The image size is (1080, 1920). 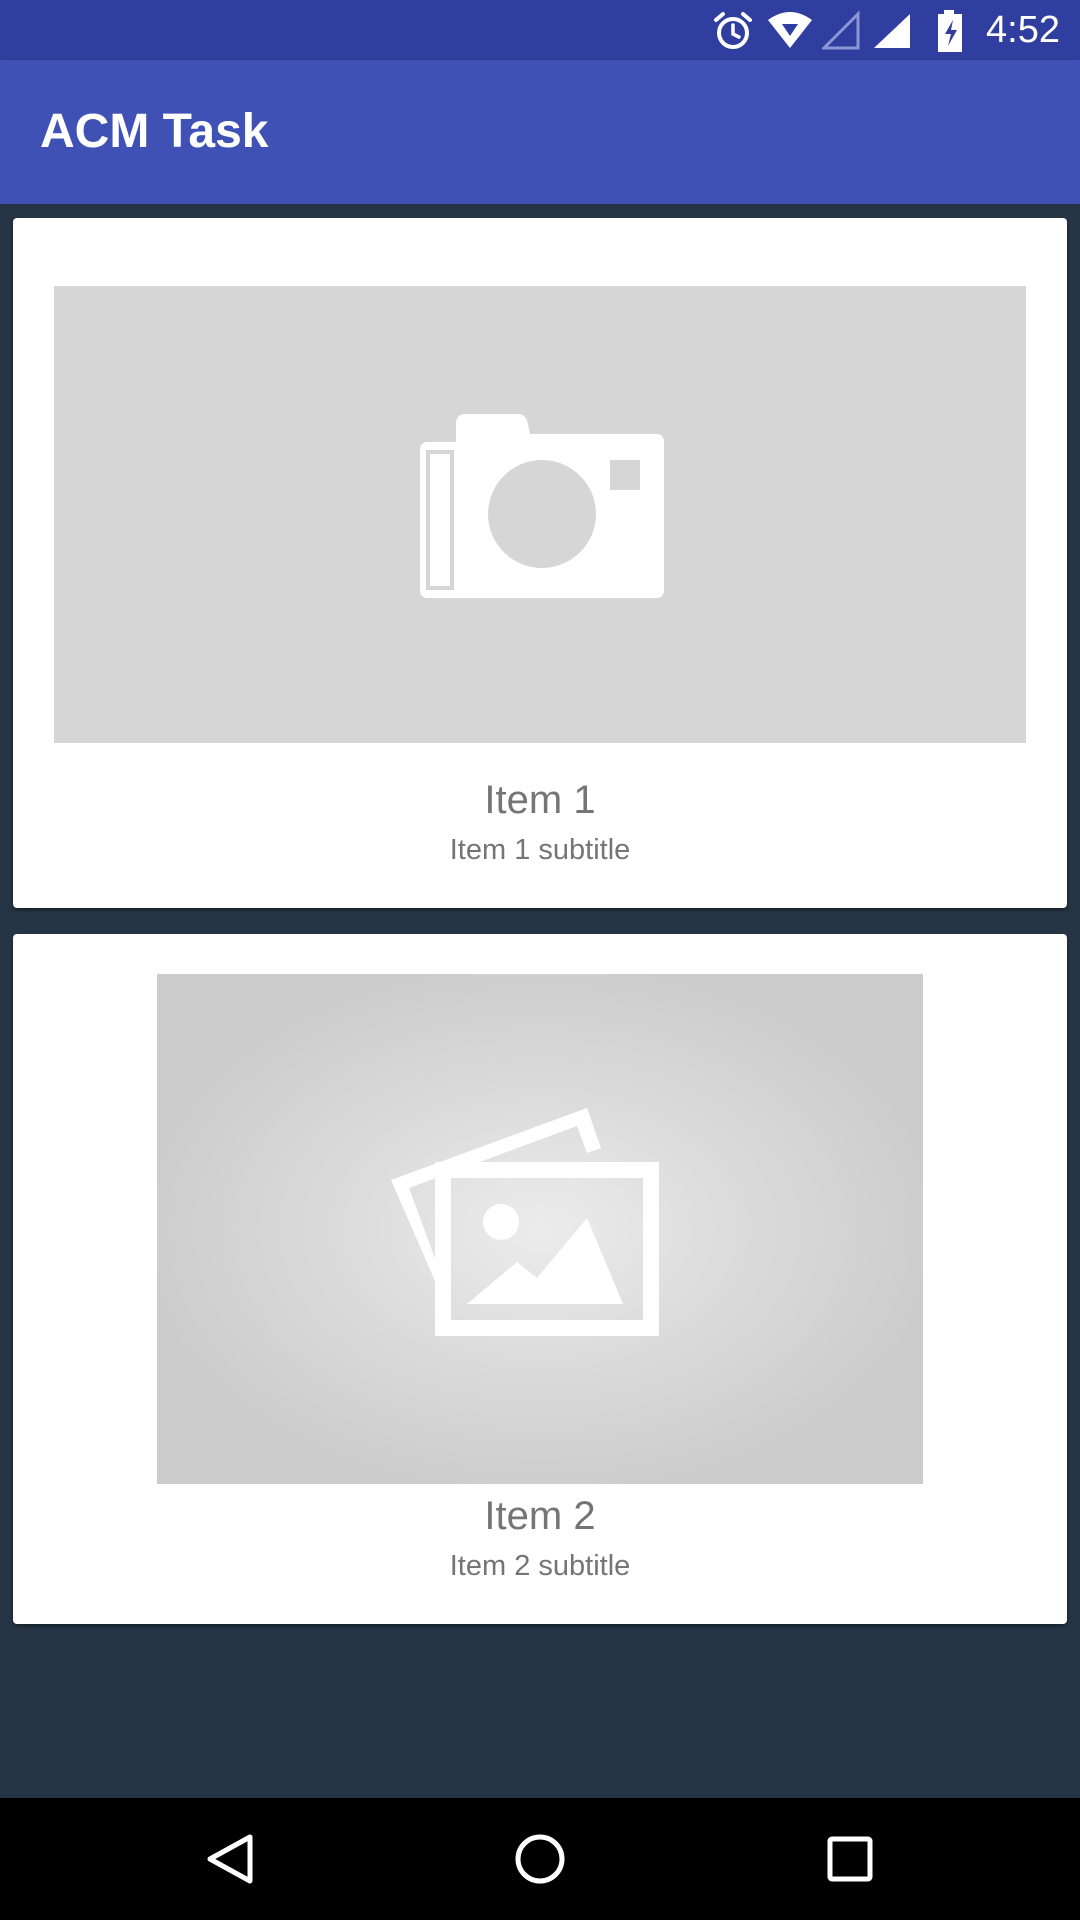 What do you see at coordinates (525, 1222) in the screenshot?
I see `image-placeholder-icon` at bounding box center [525, 1222].